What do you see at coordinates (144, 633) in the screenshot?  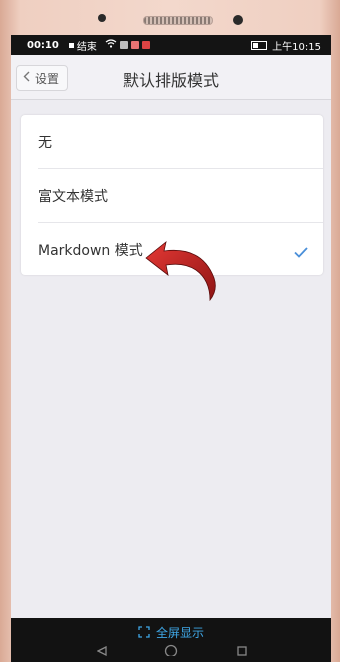 I see `fullscreen-icon` at bounding box center [144, 633].